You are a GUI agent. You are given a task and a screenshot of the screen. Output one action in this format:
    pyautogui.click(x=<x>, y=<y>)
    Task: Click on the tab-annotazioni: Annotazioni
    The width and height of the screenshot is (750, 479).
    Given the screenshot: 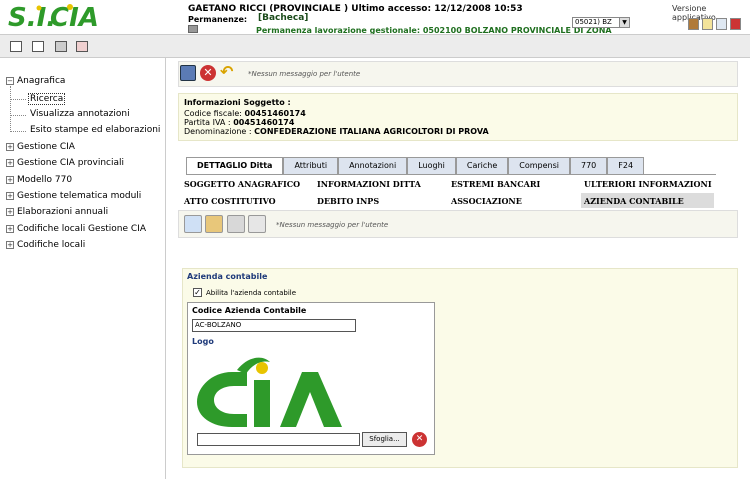 What is the action you would take?
    pyautogui.click(x=373, y=165)
    